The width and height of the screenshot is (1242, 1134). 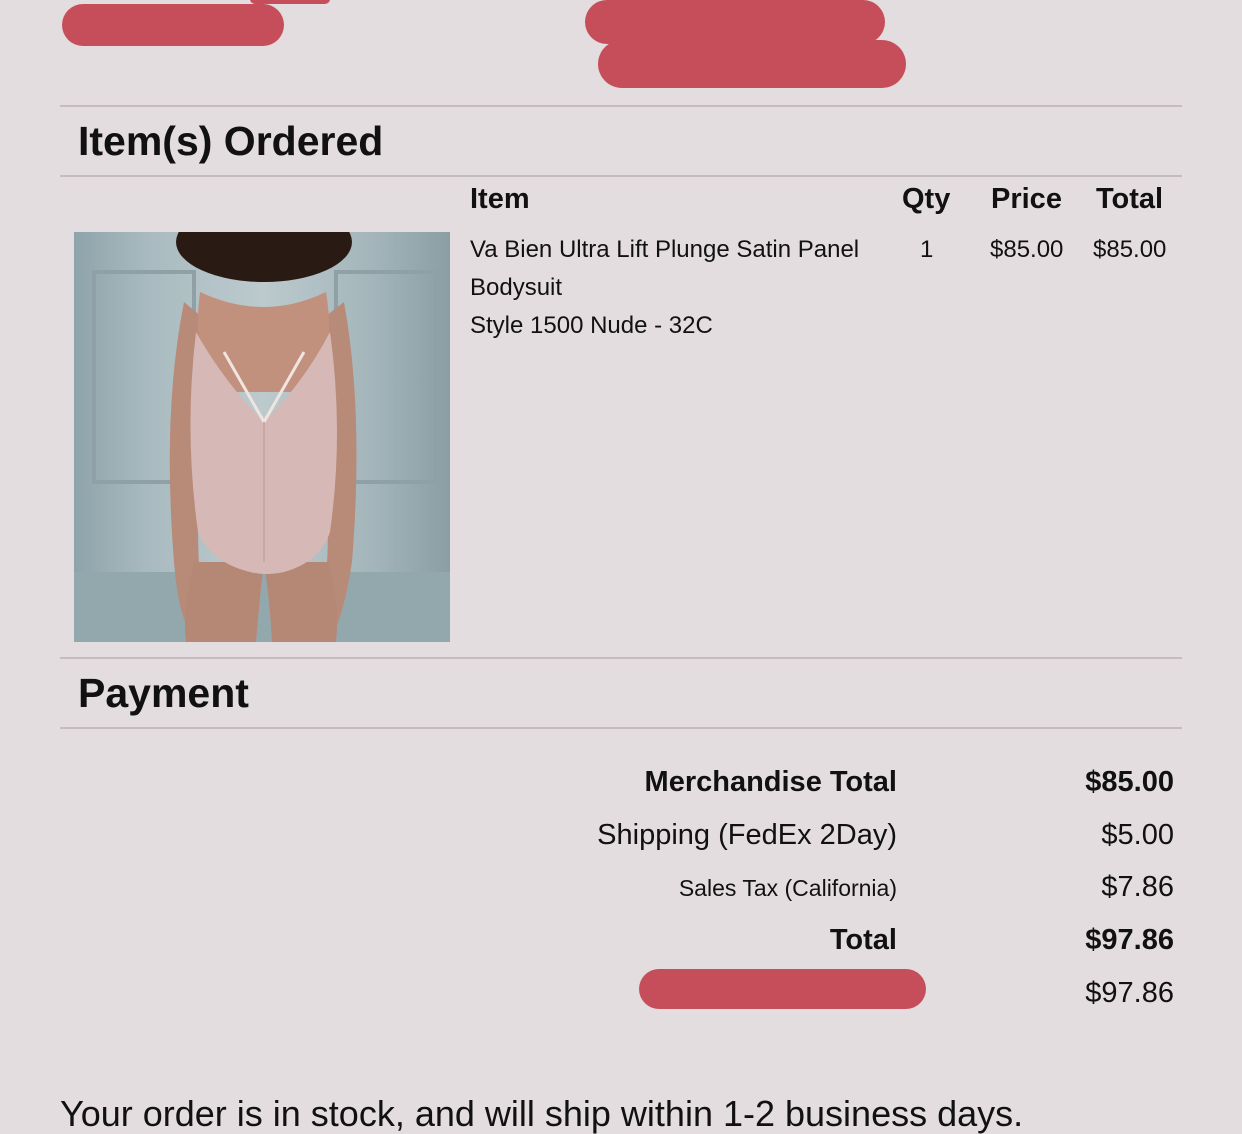 I want to click on product-photo-illustration, so click(x=262, y=437).